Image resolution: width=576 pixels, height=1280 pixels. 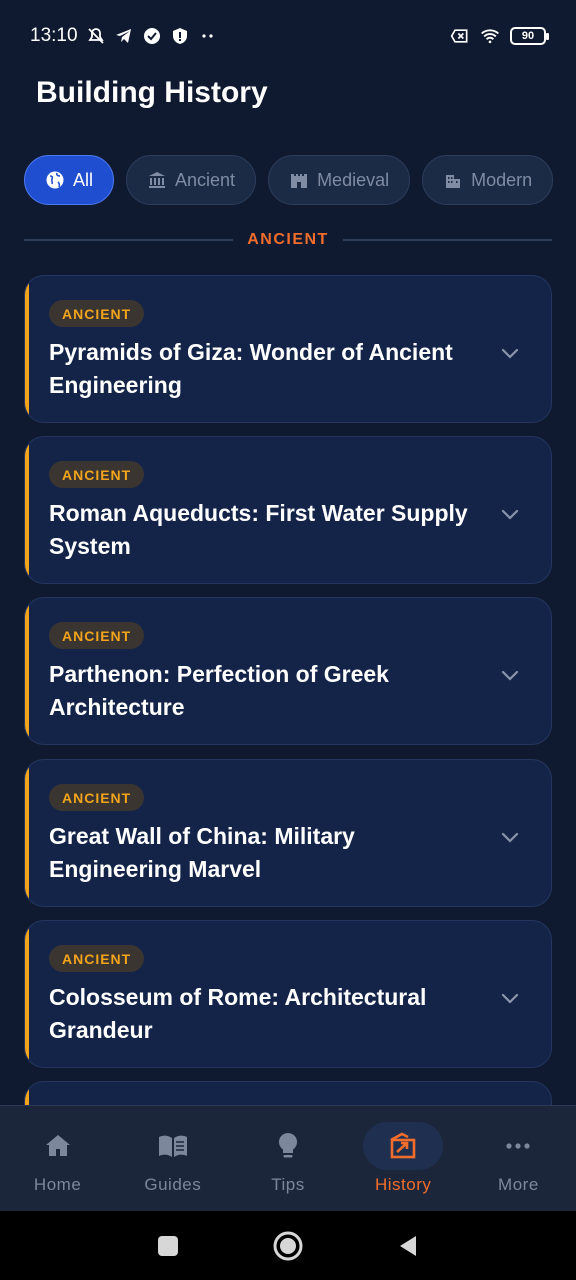 What do you see at coordinates (518, 1184) in the screenshot?
I see `nav-label: More` at bounding box center [518, 1184].